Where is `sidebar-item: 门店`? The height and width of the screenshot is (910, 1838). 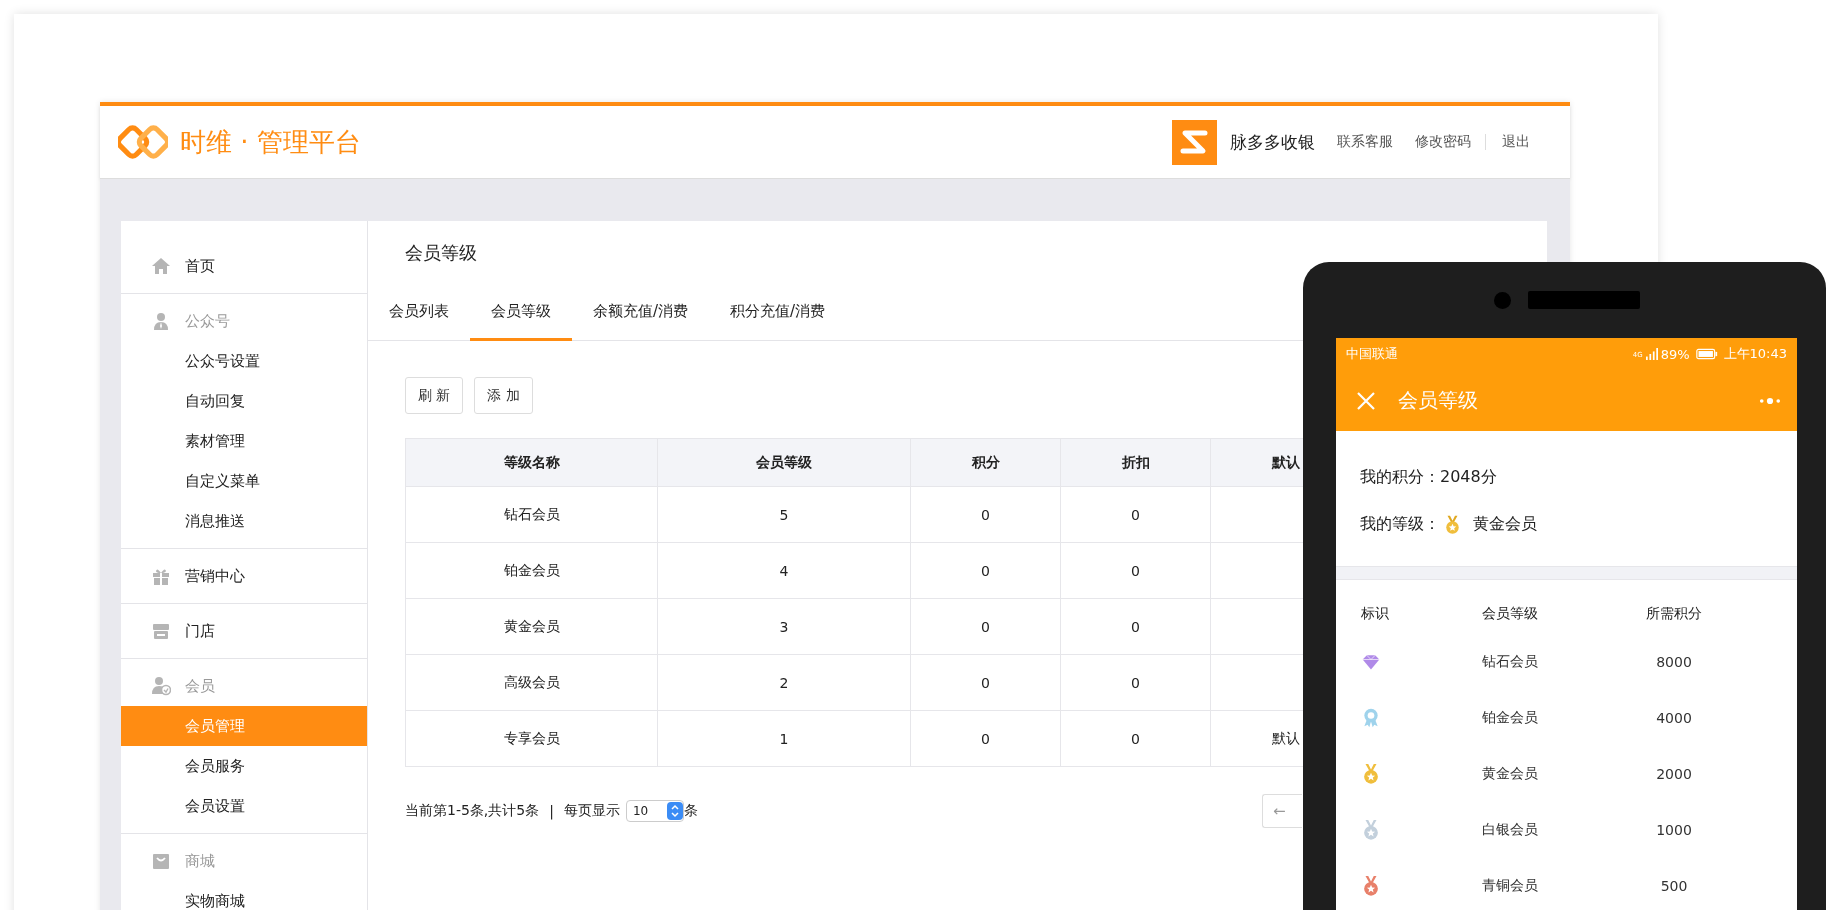 sidebar-item: 门店 is located at coordinates (244, 631).